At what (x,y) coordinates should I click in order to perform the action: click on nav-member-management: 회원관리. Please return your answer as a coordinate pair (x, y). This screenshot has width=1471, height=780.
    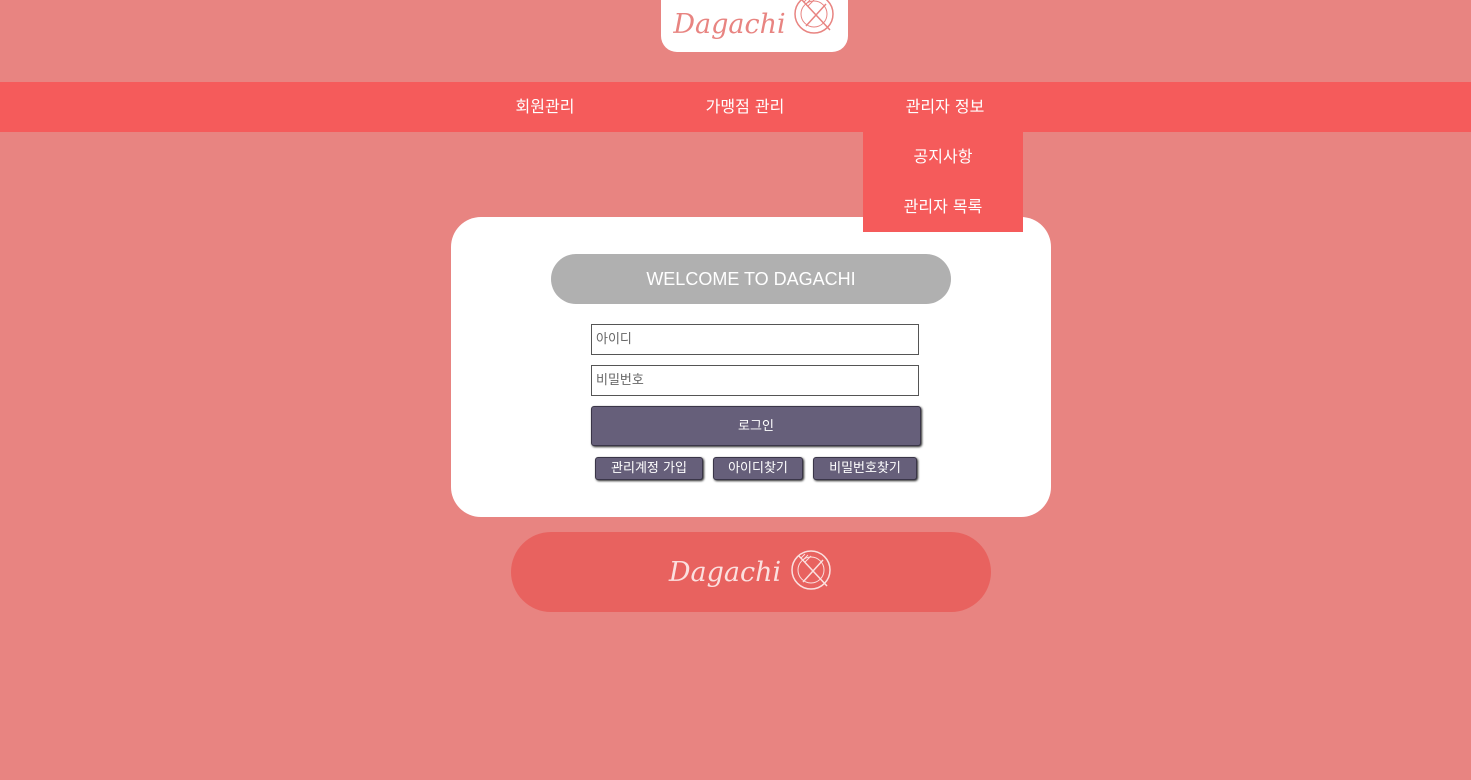
    Looking at the image, I should click on (545, 107).